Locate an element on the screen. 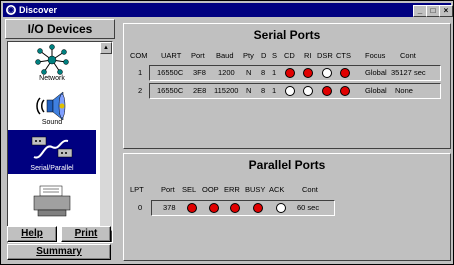  network-label: Network is located at coordinates (52, 78).